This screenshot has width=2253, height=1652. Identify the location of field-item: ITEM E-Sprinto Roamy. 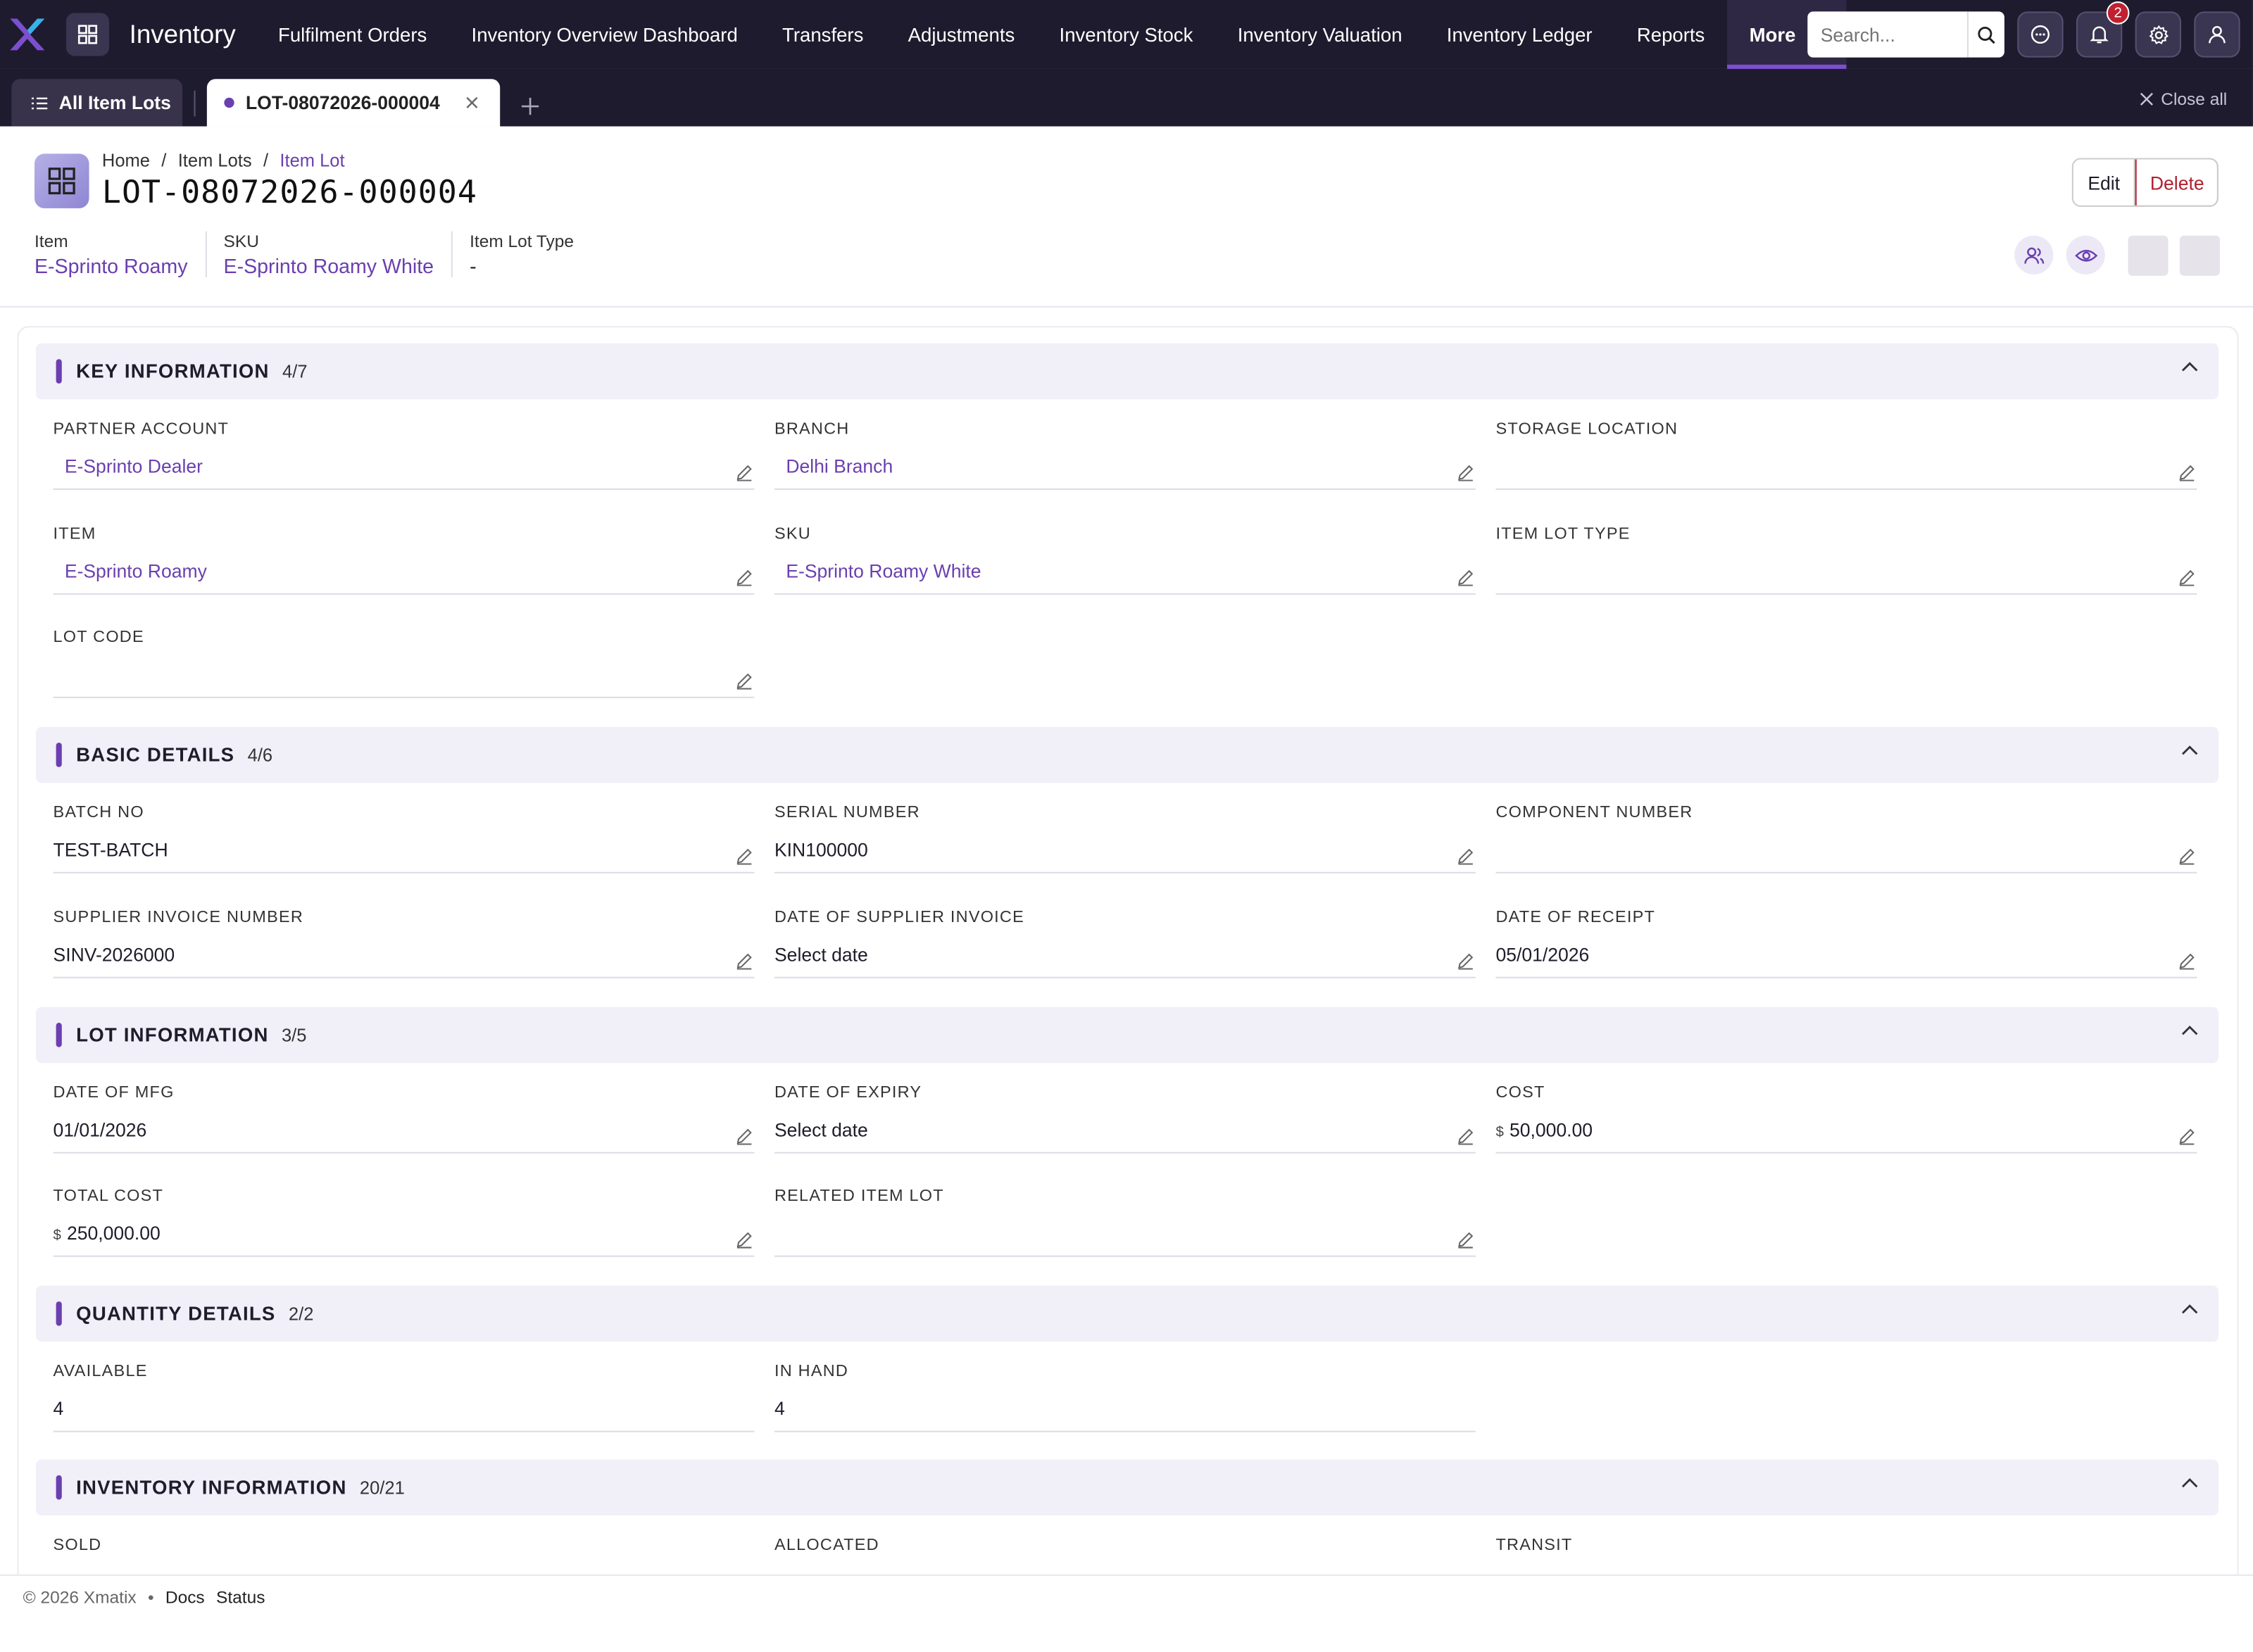
(404, 560).